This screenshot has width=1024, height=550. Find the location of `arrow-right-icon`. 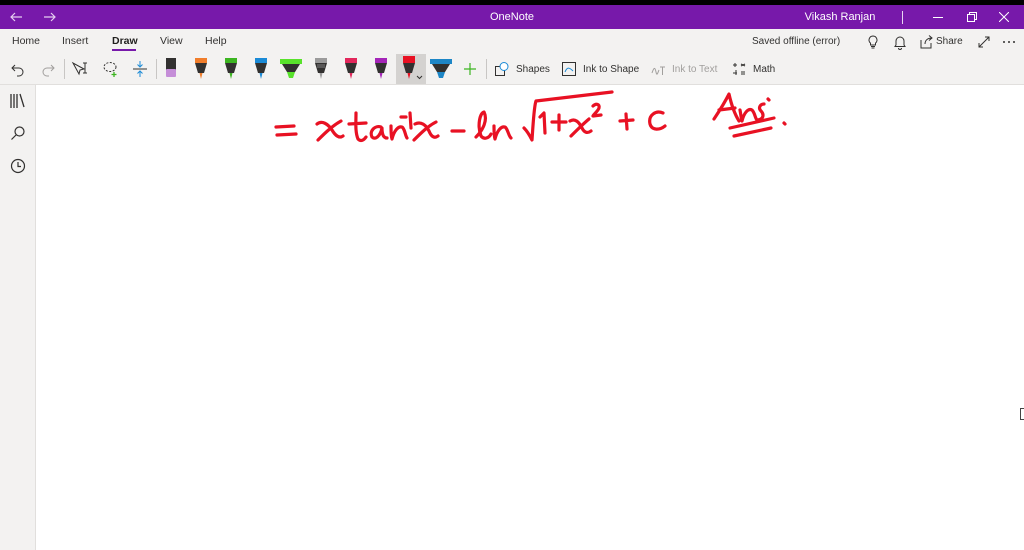

arrow-right-icon is located at coordinates (50, 17).